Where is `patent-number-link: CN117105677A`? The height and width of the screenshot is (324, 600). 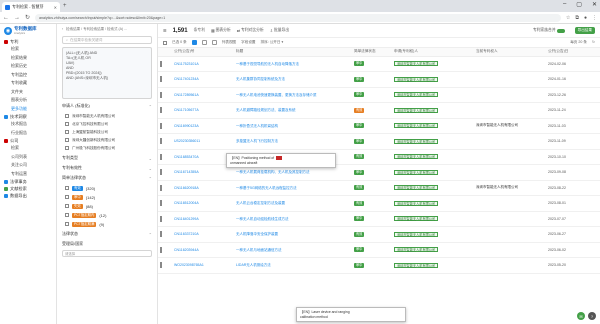
patent-number-link: CN117105677A is located at coordinates (186, 110).